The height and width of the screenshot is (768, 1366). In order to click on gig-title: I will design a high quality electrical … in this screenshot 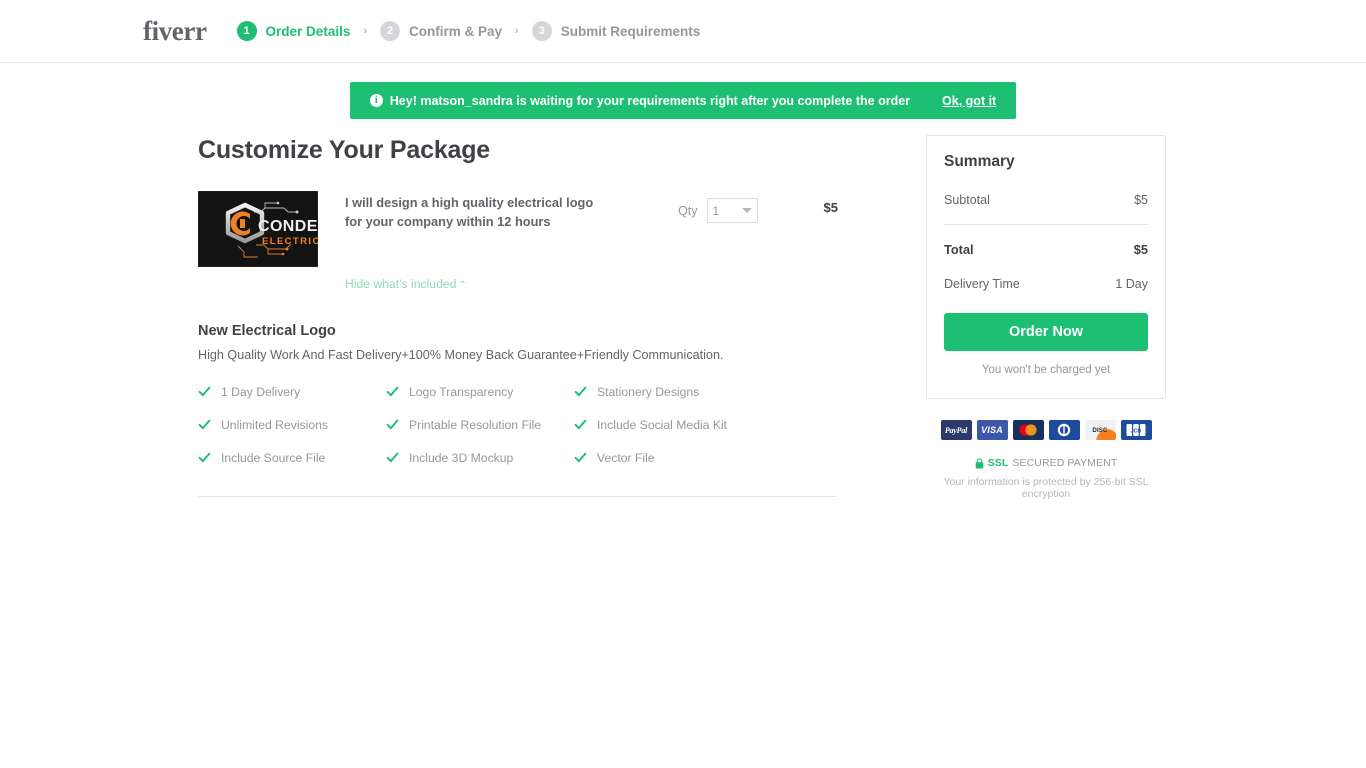, I will do `click(479, 213)`.